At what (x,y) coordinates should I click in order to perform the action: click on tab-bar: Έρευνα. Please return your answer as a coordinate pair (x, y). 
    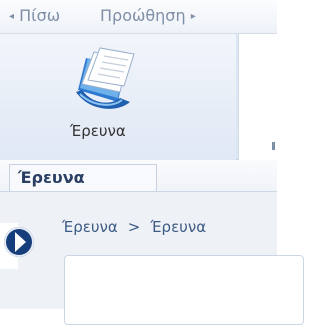
    Looking at the image, I should click on (138, 176).